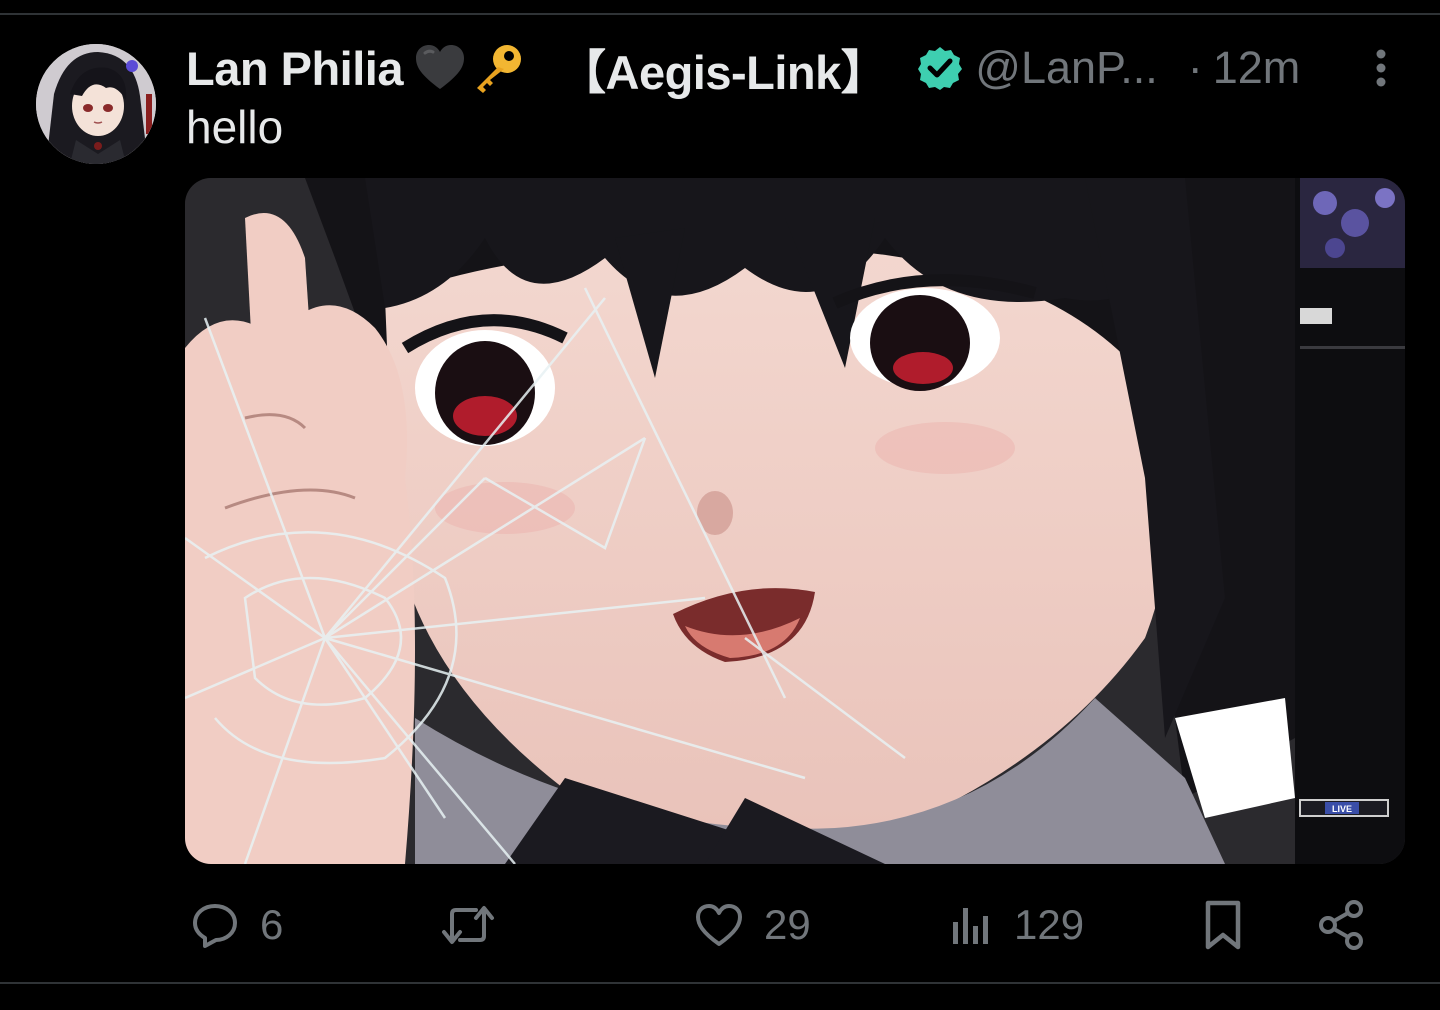 The width and height of the screenshot is (1440, 1010). Describe the element at coordinates (1257, 68) in the screenshot. I see `timestamp: 12m` at that location.